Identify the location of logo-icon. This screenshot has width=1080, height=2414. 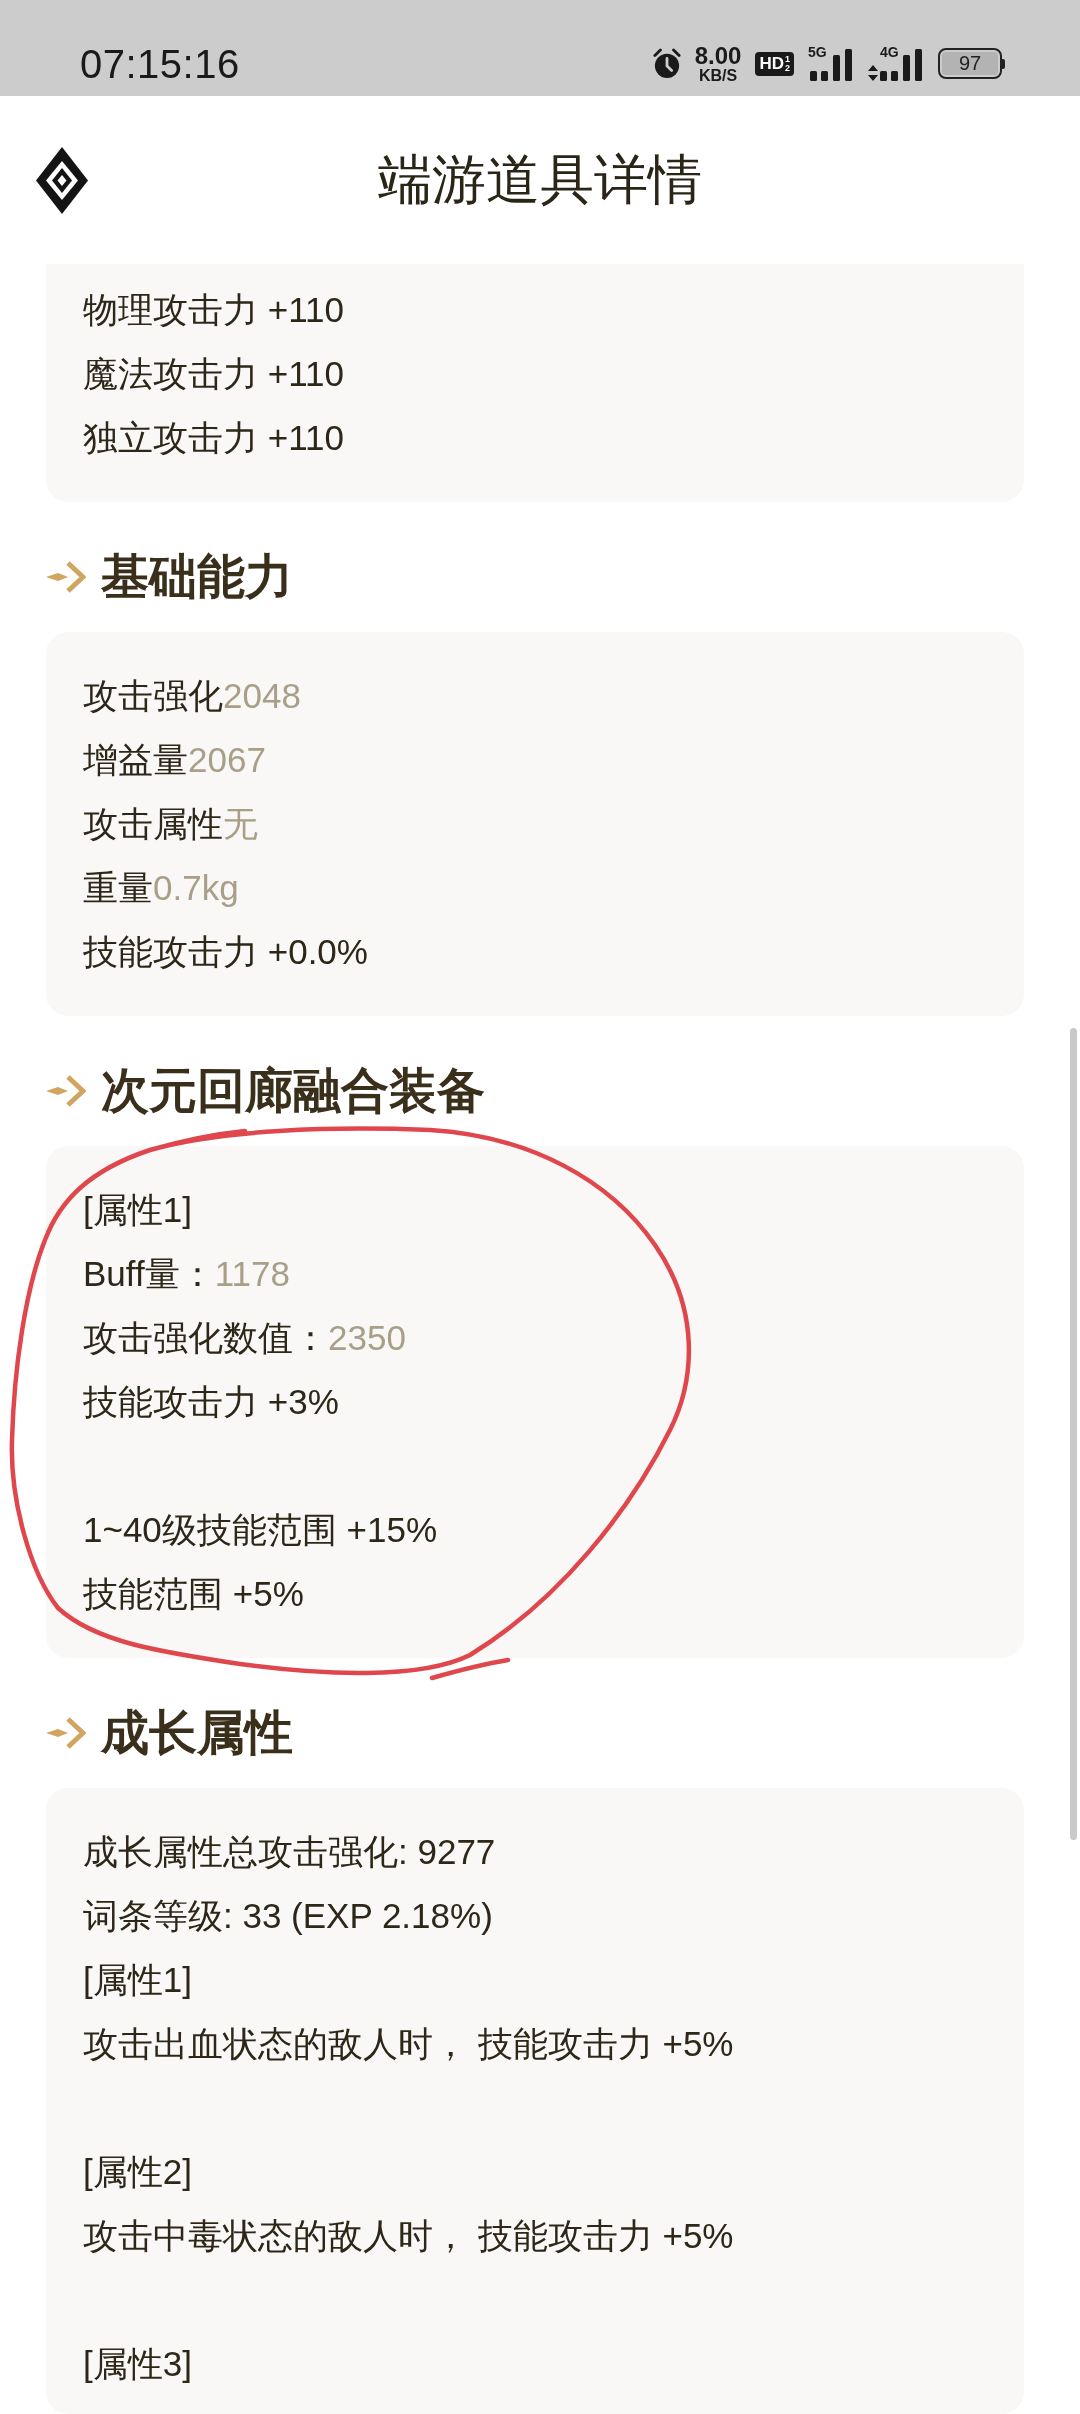
(62, 180).